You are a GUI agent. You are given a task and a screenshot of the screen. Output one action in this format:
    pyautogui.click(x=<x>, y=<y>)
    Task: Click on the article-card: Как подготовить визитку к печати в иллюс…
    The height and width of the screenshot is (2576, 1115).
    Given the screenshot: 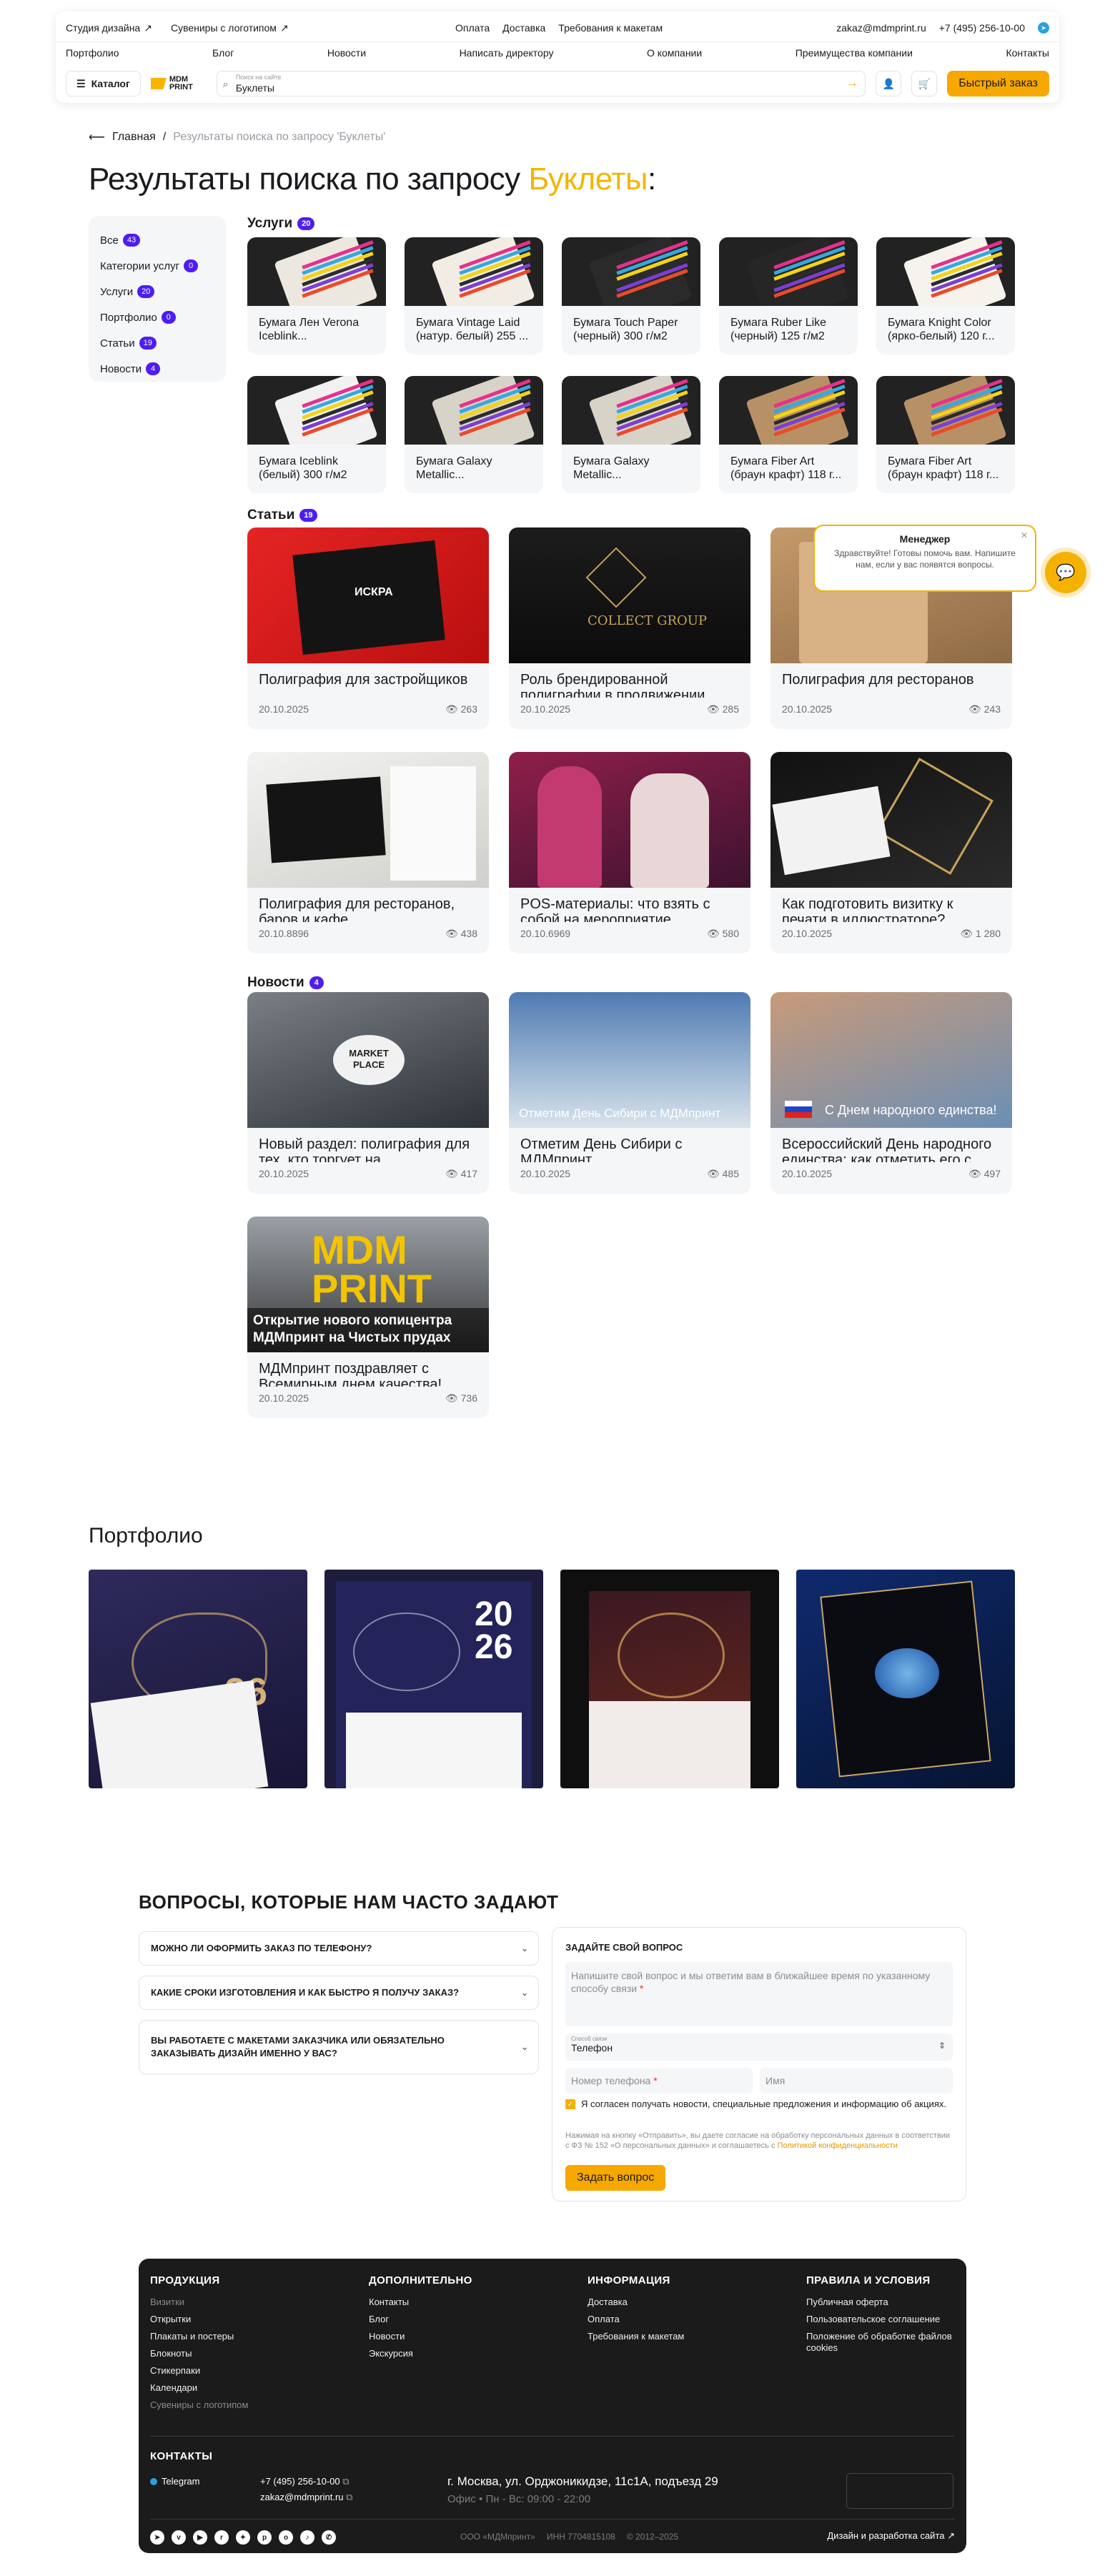 What is the action you would take?
    pyautogui.click(x=891, y=853)
    